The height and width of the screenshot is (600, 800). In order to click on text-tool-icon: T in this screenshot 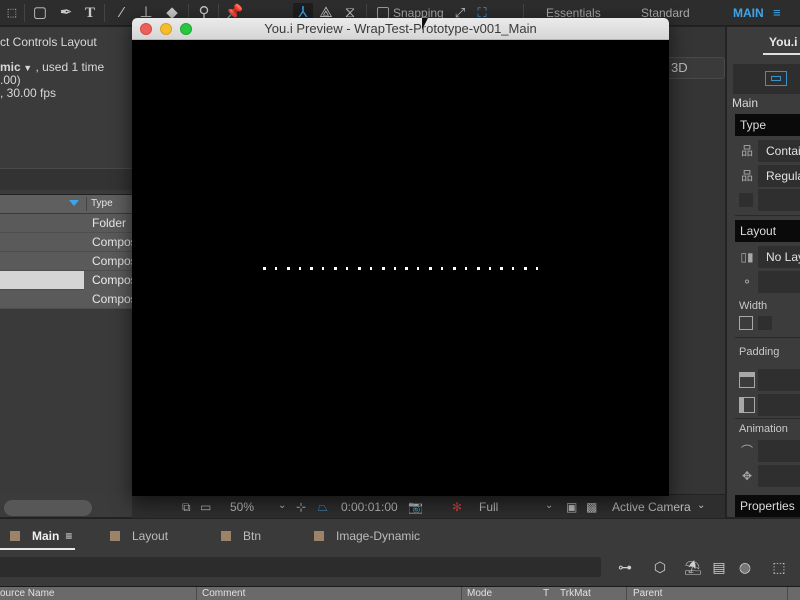, I will do `click(90, 13)`.